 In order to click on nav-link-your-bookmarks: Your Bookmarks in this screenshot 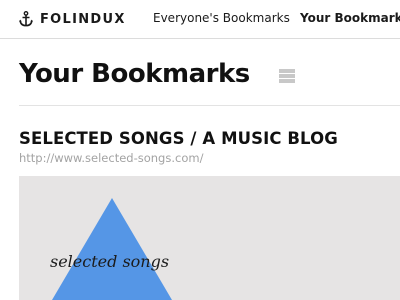, I will do `click(350, 18)`.